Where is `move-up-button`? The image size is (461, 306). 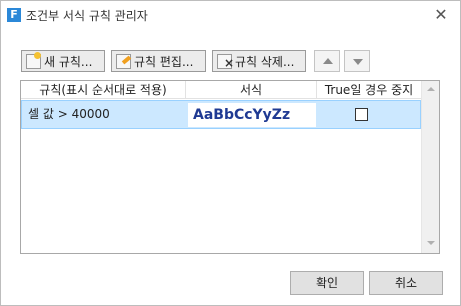 move-up-button is located at coordinates (327, 61).